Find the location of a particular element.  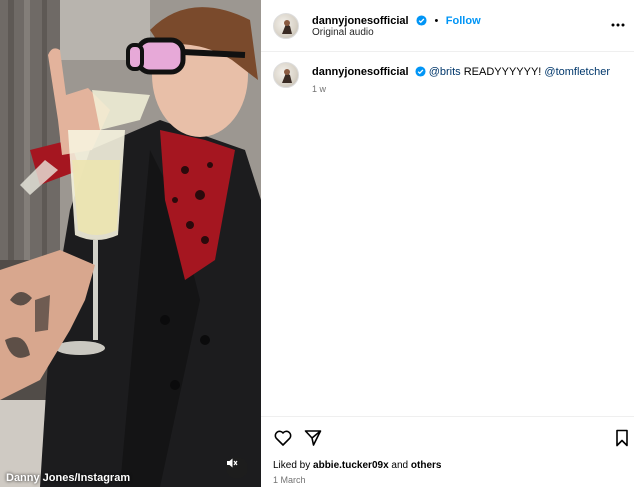

audio-label: Original audio is located at coordinates (343, 32).